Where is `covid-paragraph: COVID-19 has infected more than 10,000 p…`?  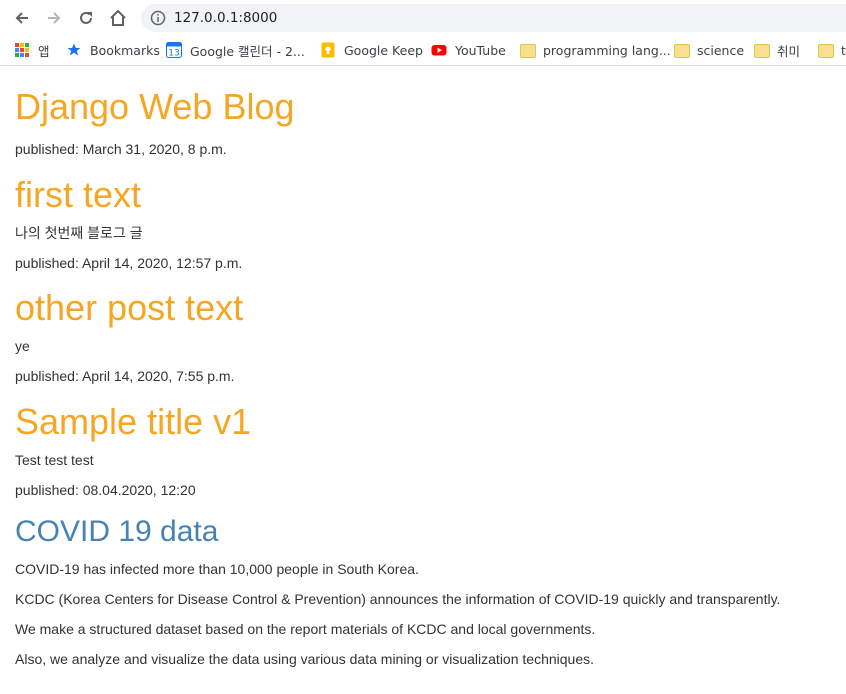 covid-paragraph: COVID-19 has infected more than 10,000 p… is located at coordinates (217, 569).